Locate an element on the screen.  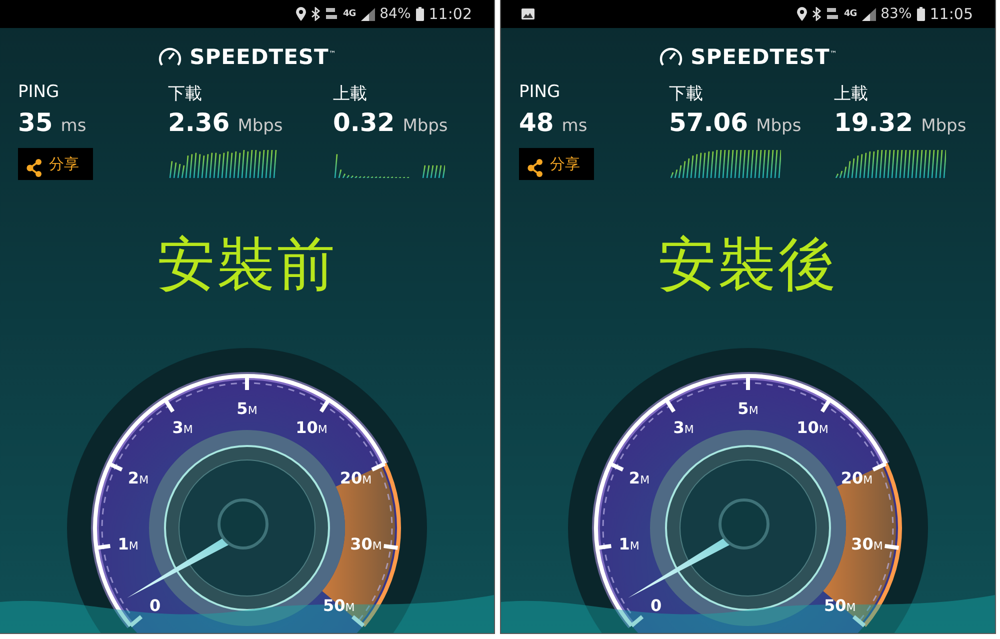
caption-text: 安裝前 is located at coordinates (247, 264).